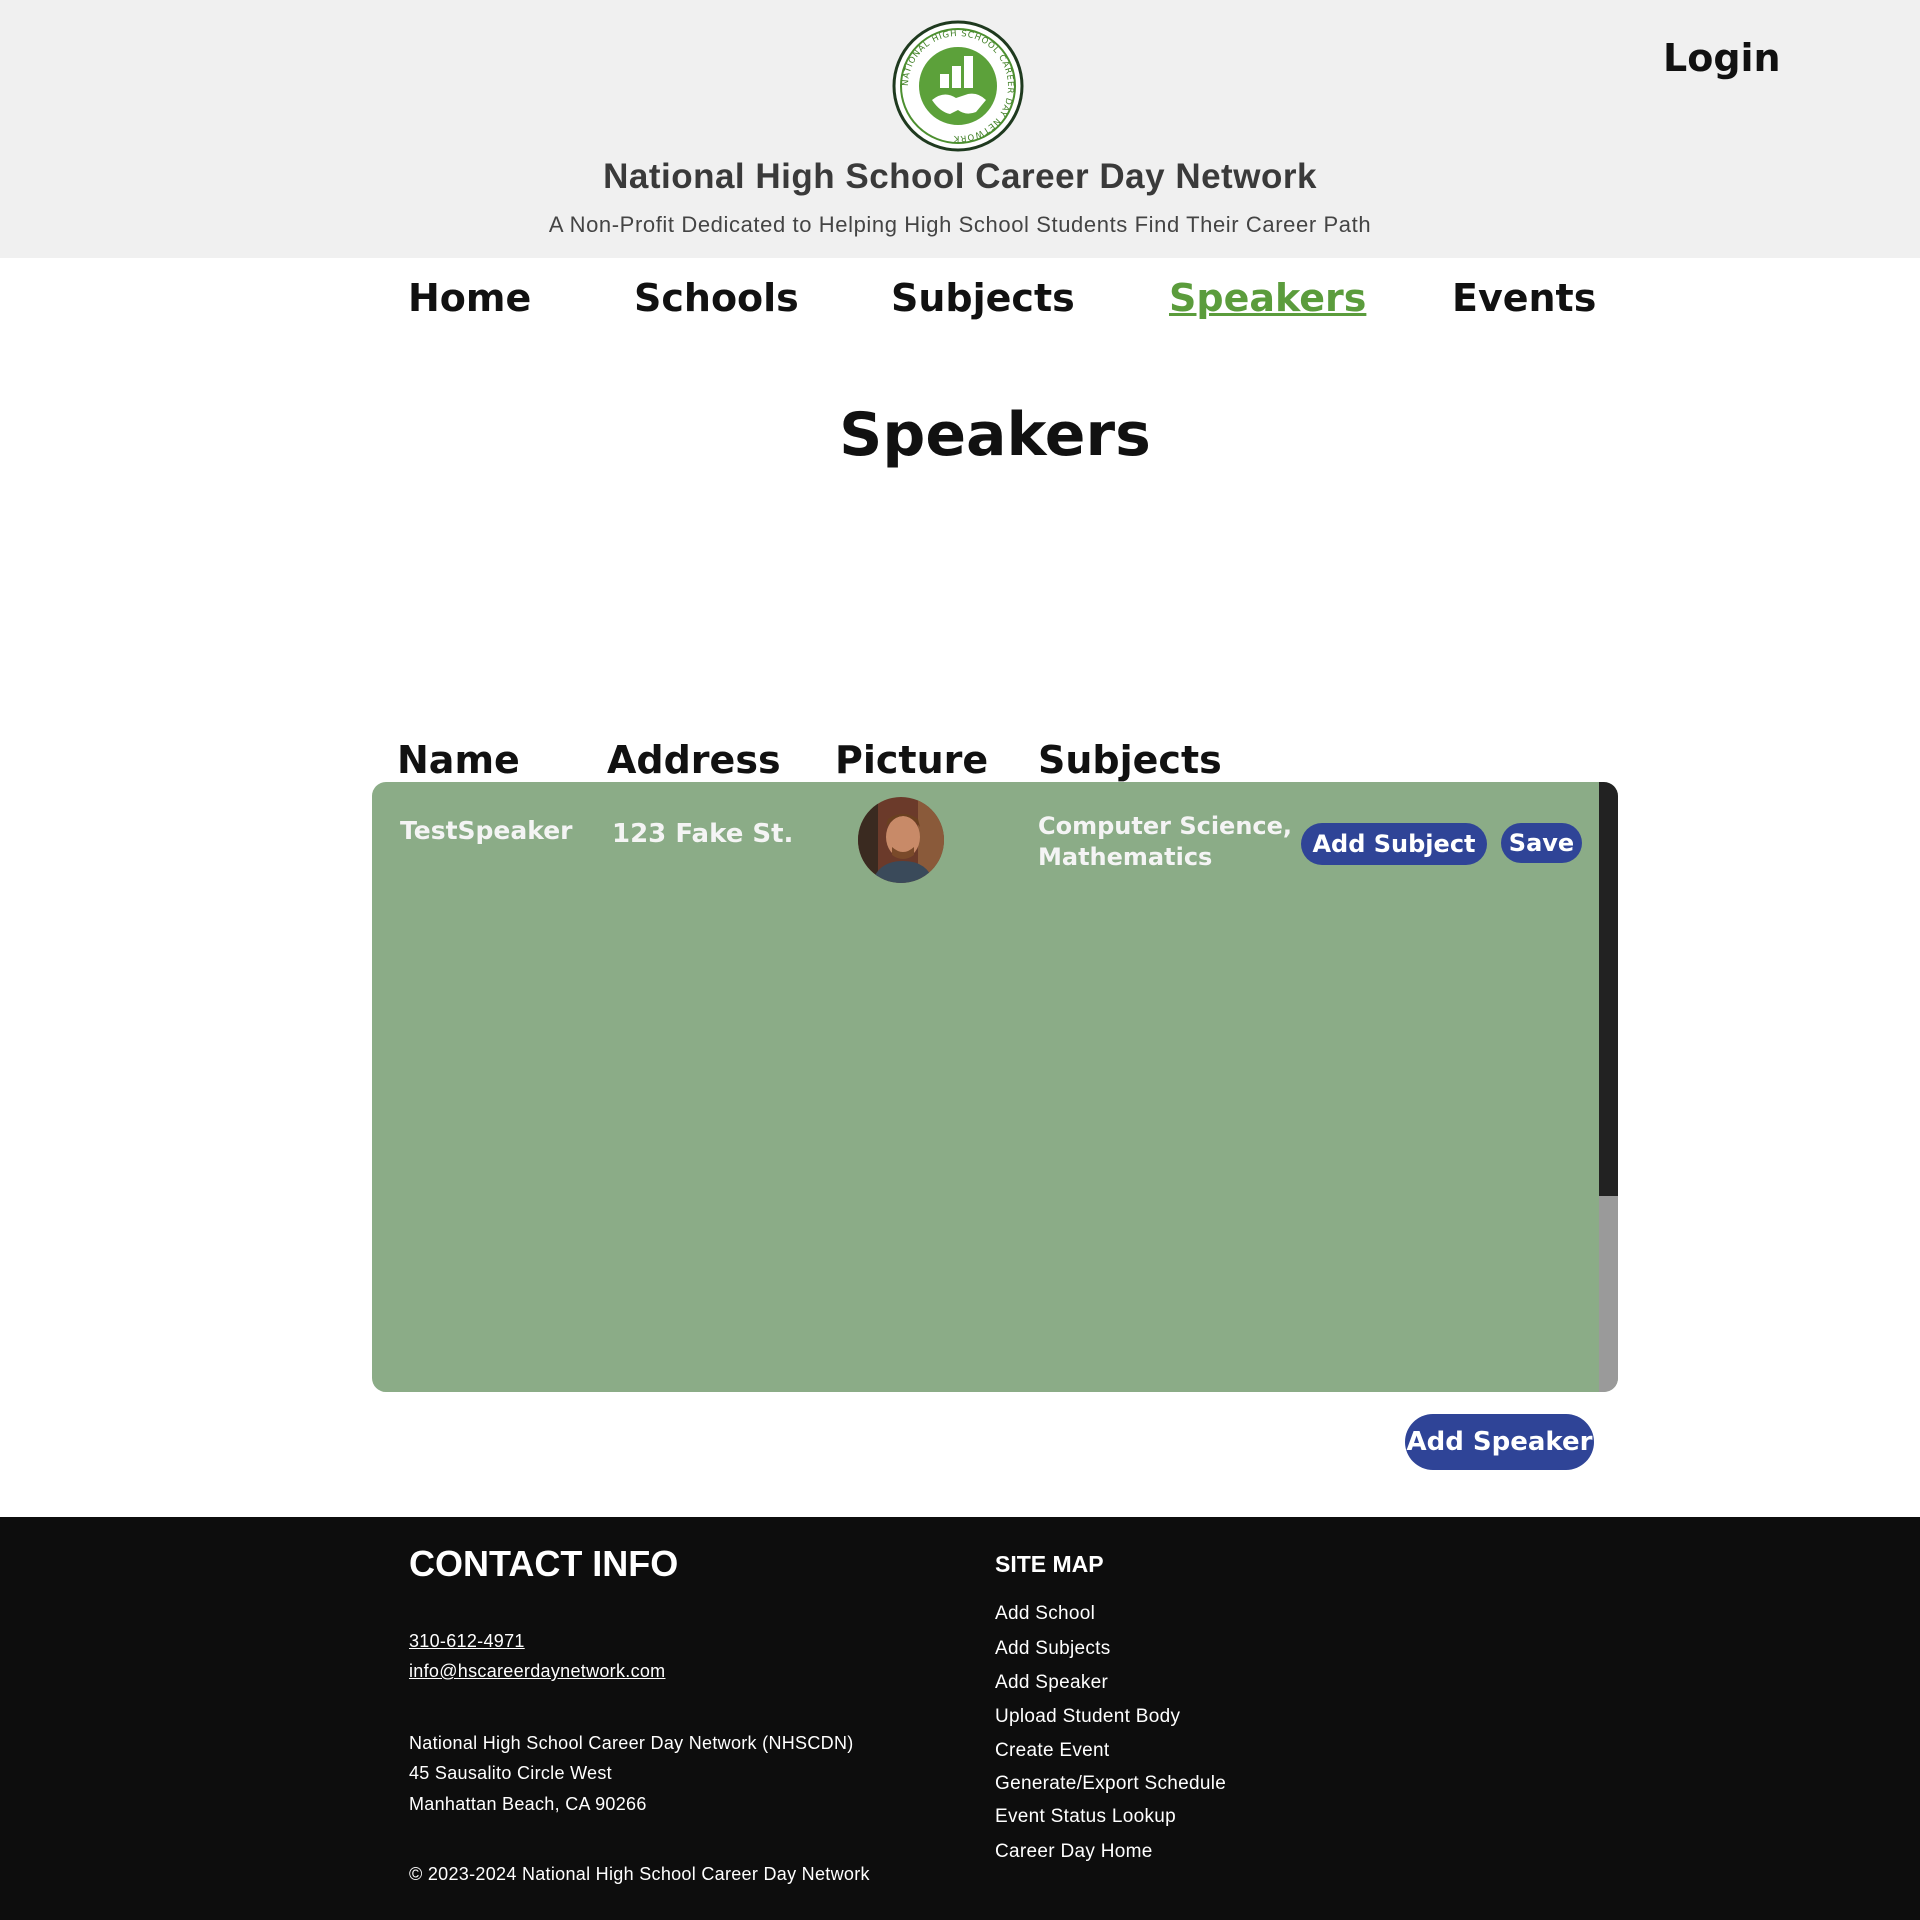 This screenshot has height=1920, width=1920. What do you see at coordinates (1125, 857) in the screenshot?
I see `subject-item: Mathematics` at bounding box center [1125, 857].